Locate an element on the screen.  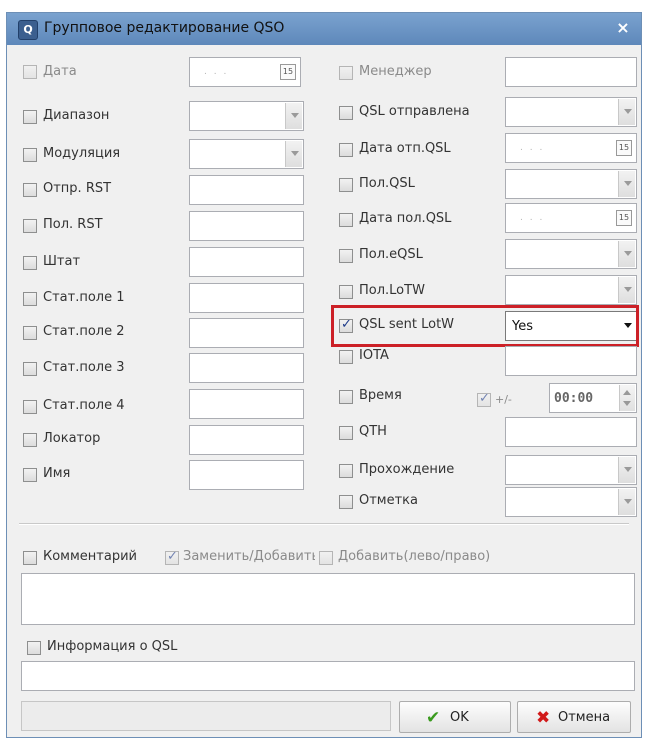
qsl-rcvd-checkbox is located at coordinates (346, 185).